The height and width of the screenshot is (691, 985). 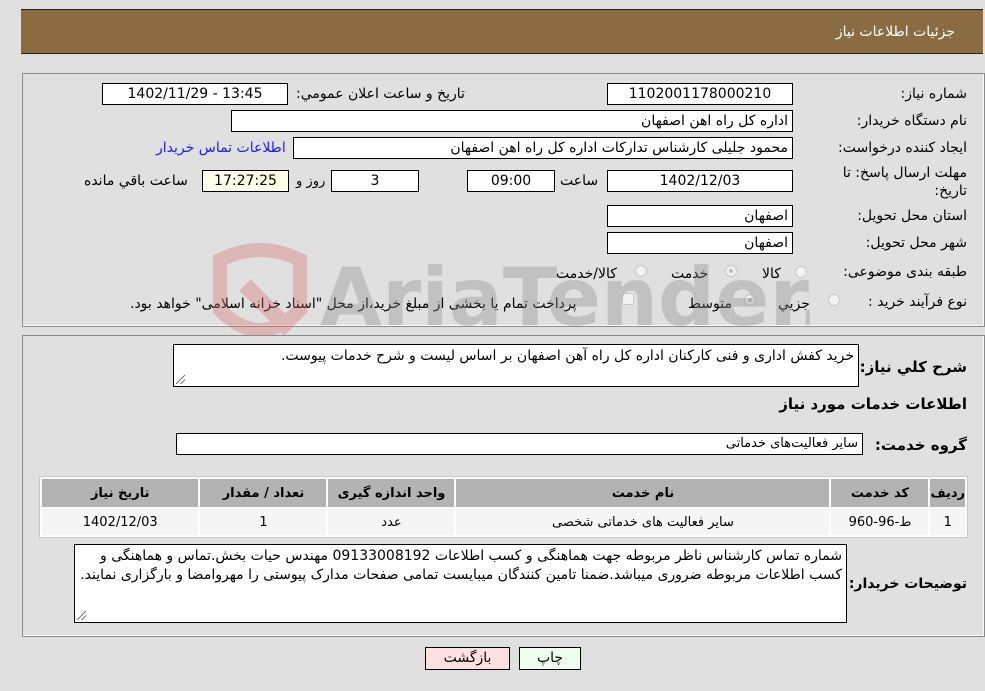 I want to click on cell-service-name: سایر فعالیت های خدماتی شخصی, so click(x=643, y=522).